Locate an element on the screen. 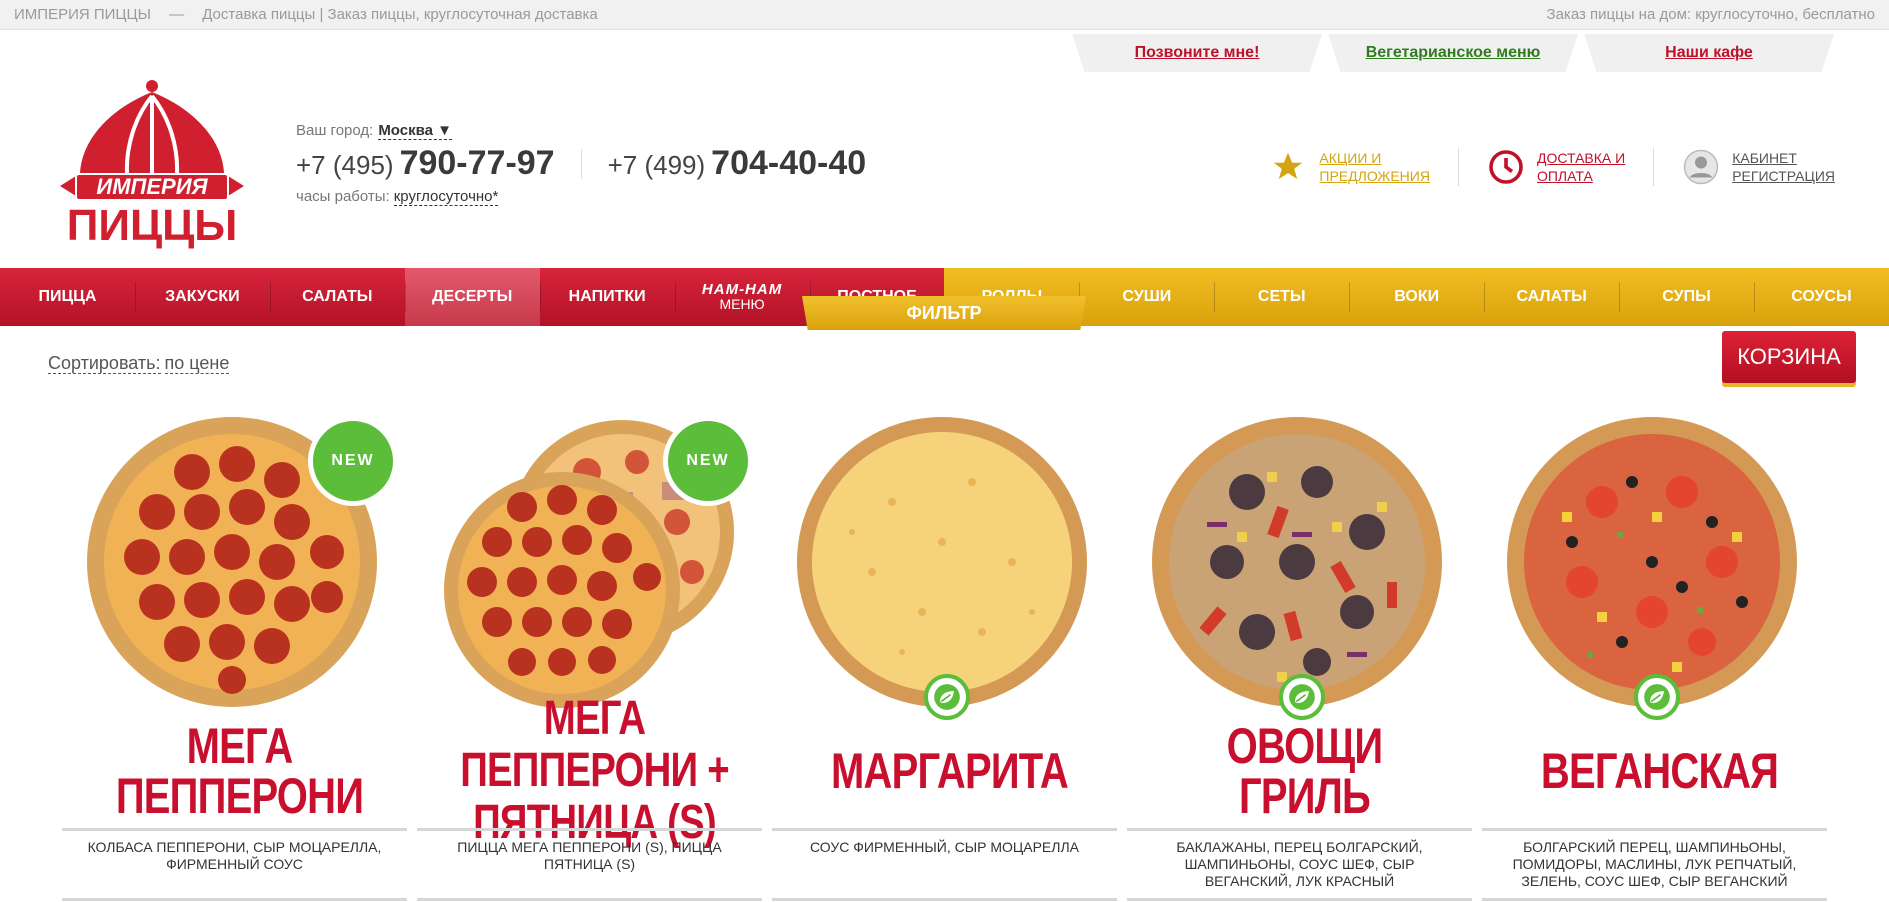 Image resolution: width=1889 pixels, height=902 pixels. nav-salads: САЛАТЫ is located at coordinates (337, 297).